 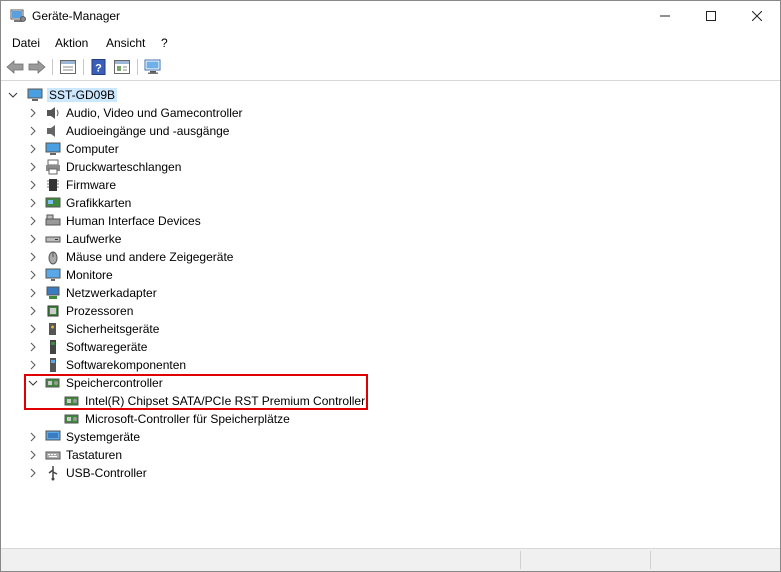 I want to click on maximize-icon, so click(x=711, y=16).